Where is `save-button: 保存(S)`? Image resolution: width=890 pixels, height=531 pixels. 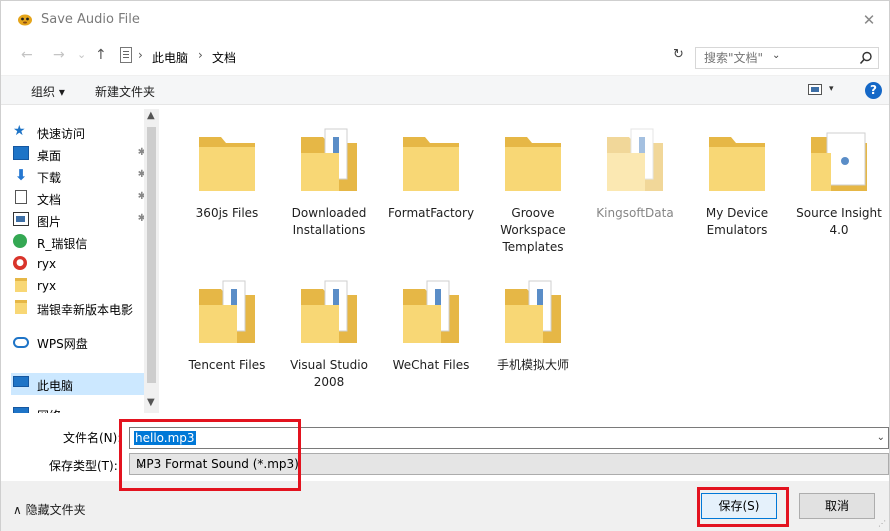
save-button: 保存(S) is located at coordinates (739, 506).